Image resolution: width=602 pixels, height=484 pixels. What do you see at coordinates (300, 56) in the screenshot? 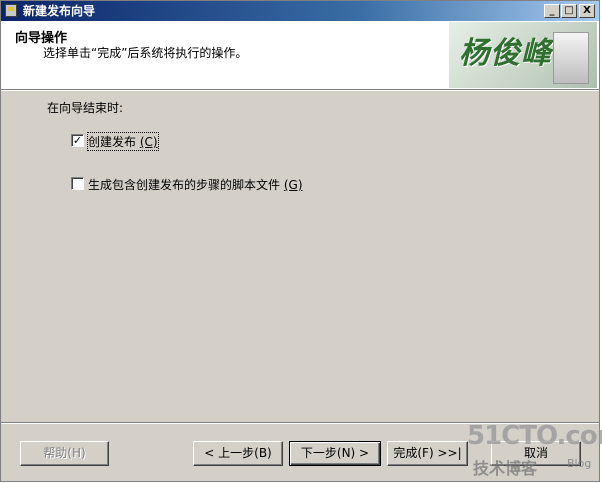
I see `wizard-header: 向导操作 选择单击“完成”后系统将执行的操作。 杨俊峰` at bounding box center [300, 56].